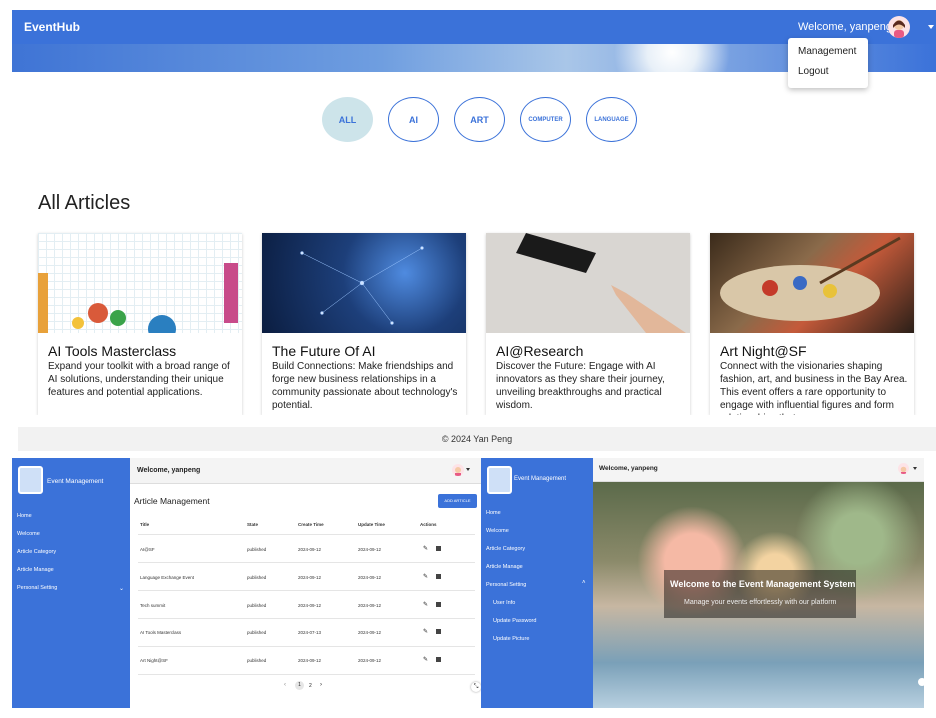 Image resolution: width=936 pixels, height=718 pixels. Describe the element at coordinates (457, 501) in the screenshot. I see `add-article-button: ADD ARTICLE` at that location.